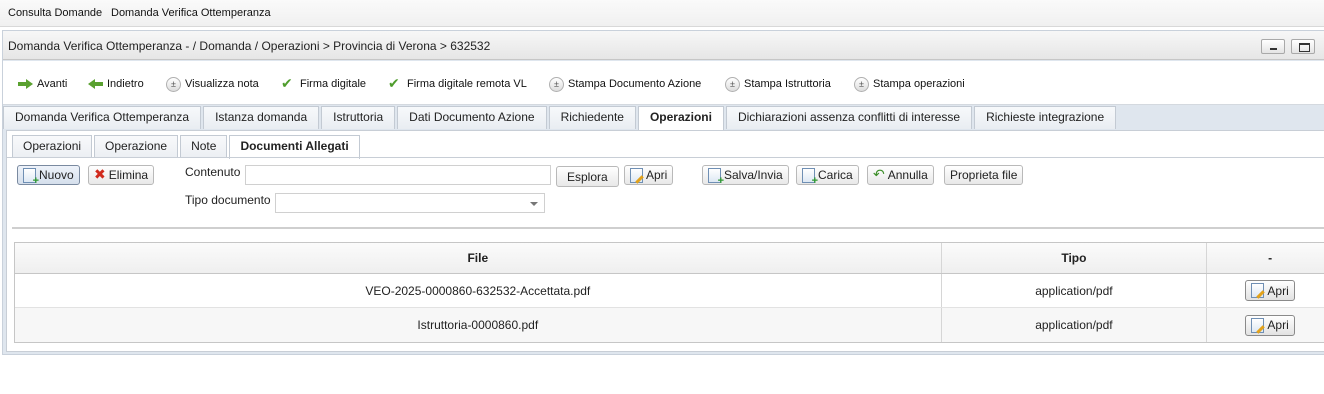 The width and height of the screenshot is (1324, 394). I want to click on delete-icon: ✖, so click(100, 175).